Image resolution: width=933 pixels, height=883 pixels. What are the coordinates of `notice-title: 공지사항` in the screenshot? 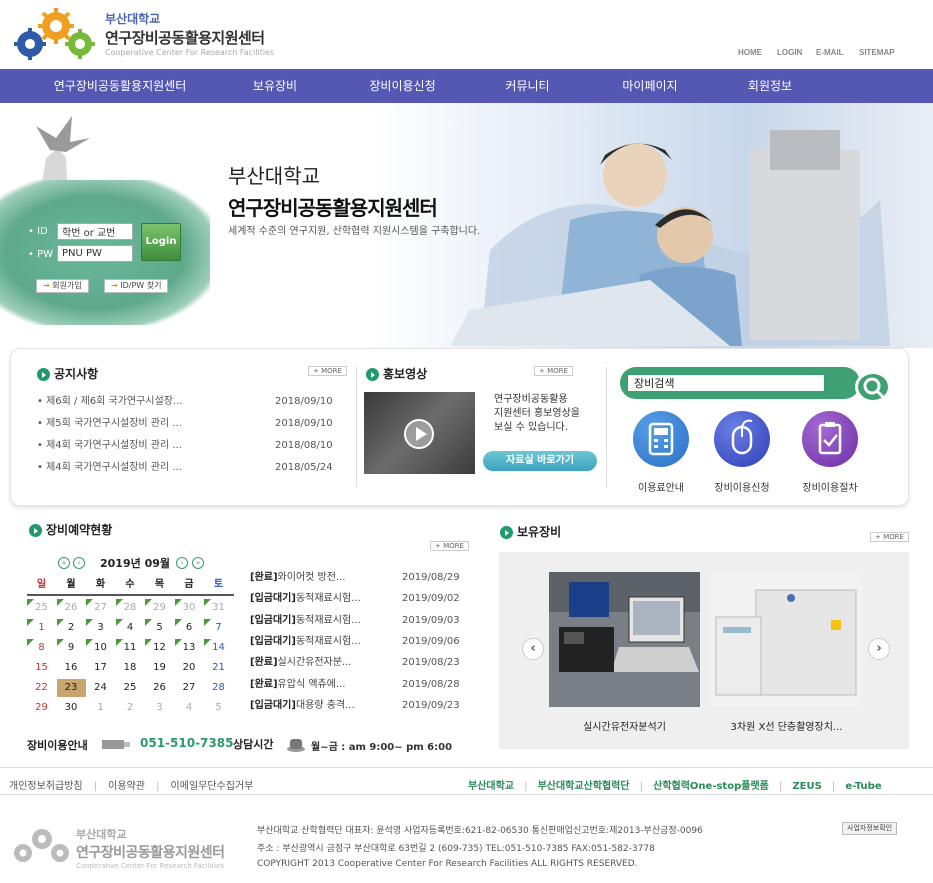 It's located at (67, 373).